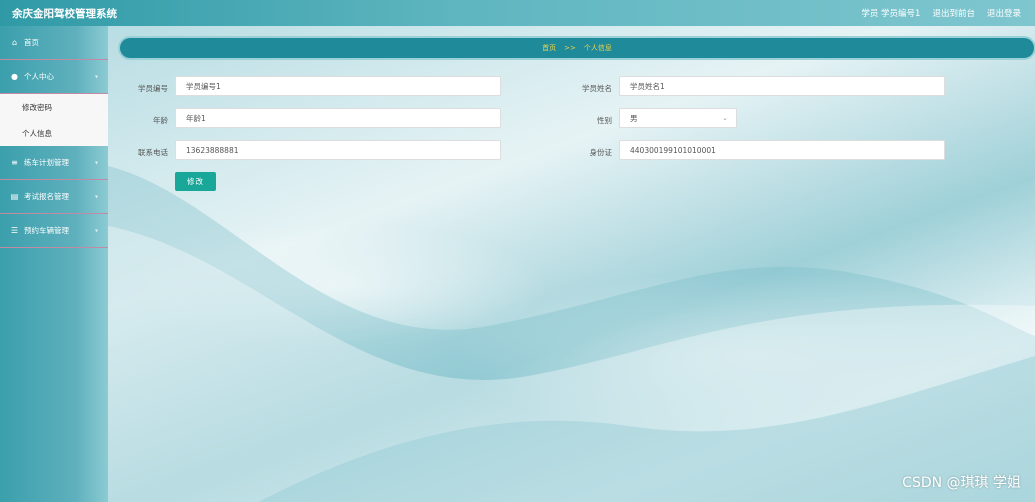  I want to click on top-actions: 学员 学员编号1 退出到前台 退出登录, so click(941, 13).